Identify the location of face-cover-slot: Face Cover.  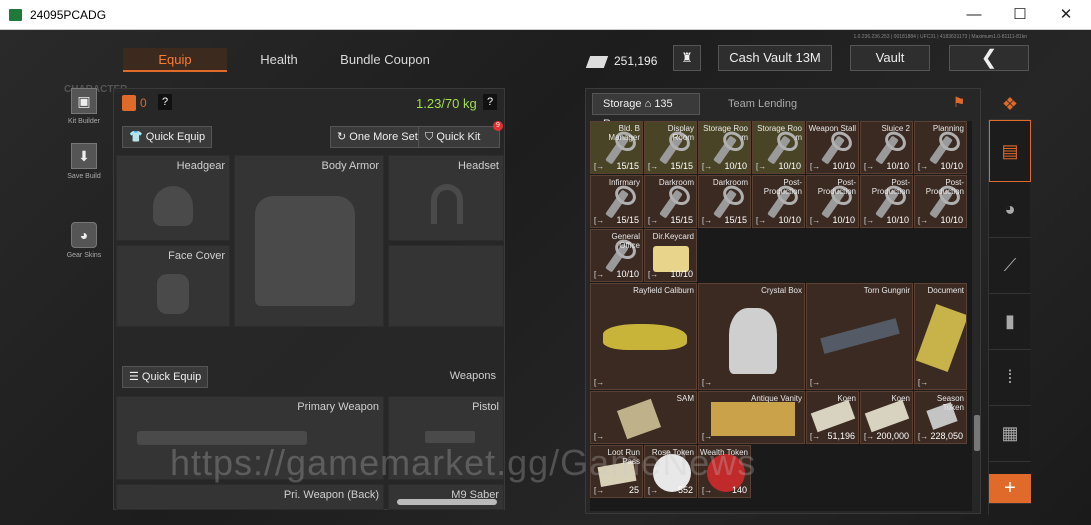
(173, 286).